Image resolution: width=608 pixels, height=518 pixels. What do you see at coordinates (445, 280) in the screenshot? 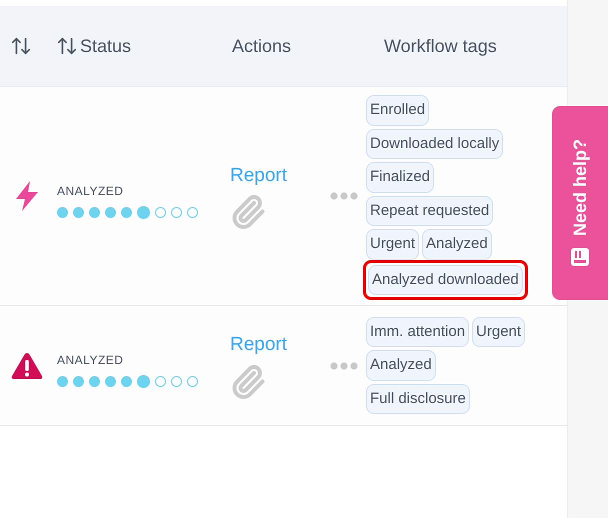
I see `highlighted-tag: Analyzed downloaded` at bounding box center [445, 280].